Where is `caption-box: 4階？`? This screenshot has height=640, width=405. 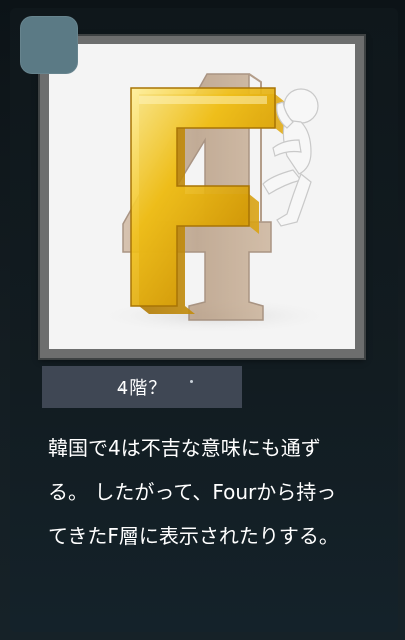 caption-box: 4階？ is located at coordinates (142, 387).